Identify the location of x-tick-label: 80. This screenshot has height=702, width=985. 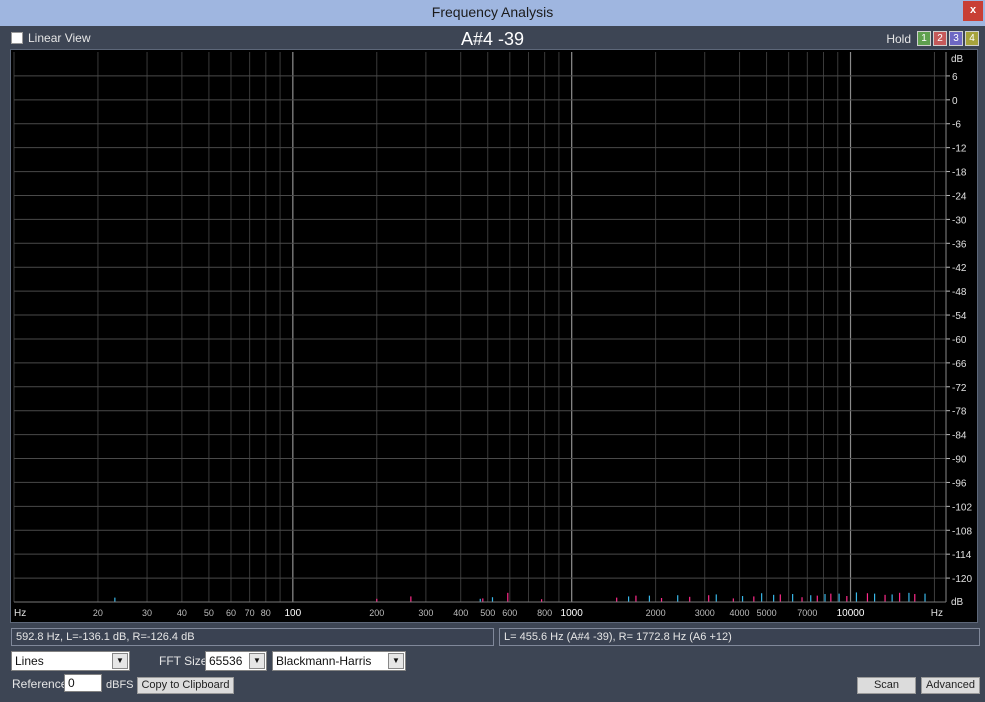
(266, 613).